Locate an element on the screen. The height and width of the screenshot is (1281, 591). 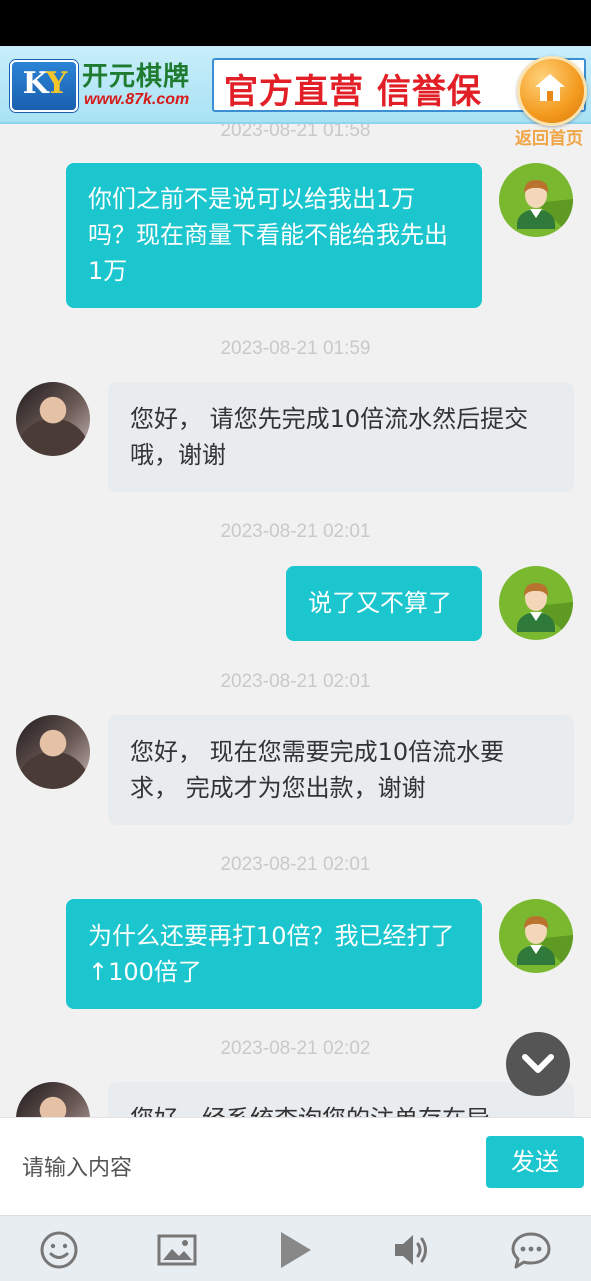
image-icon is located at coordinates (177, 1250).